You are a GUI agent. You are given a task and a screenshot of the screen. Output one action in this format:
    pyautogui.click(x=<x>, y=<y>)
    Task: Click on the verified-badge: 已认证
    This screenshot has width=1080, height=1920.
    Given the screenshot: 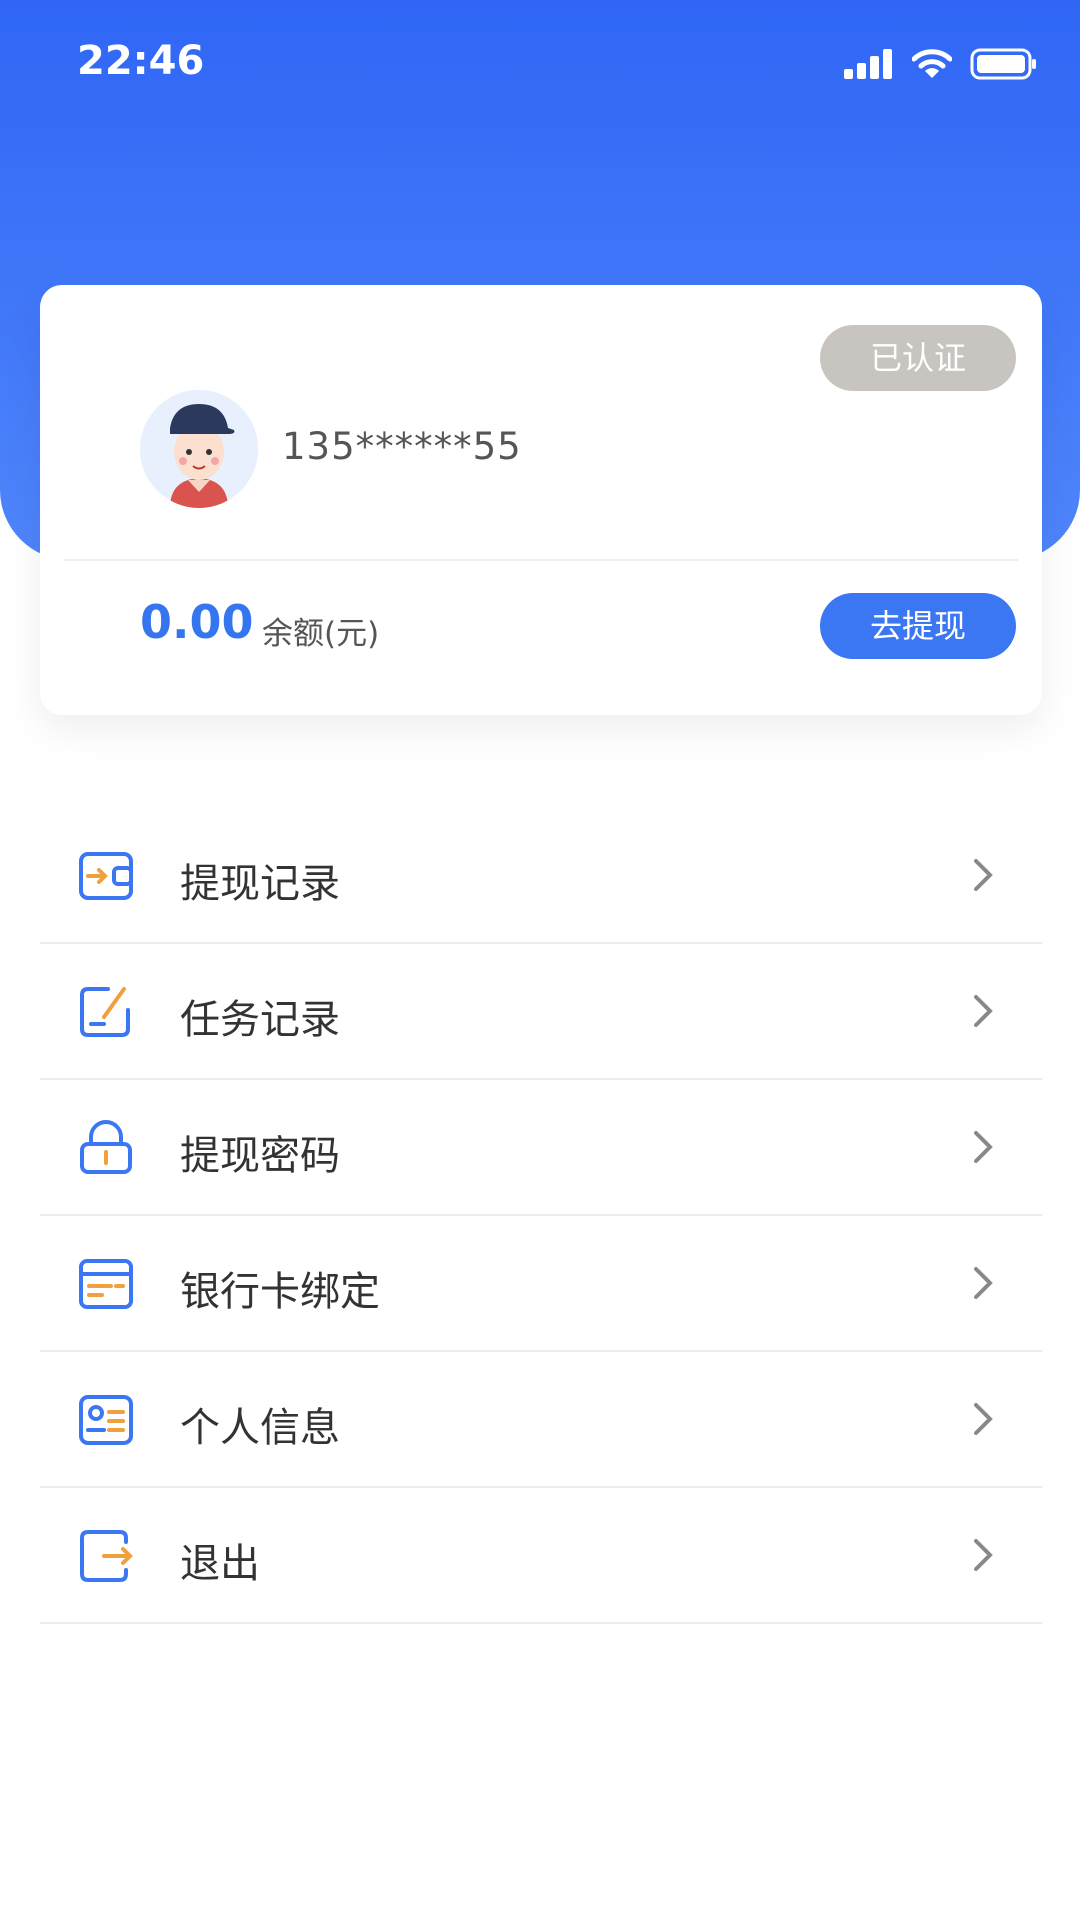 What is the action you would take?
    pyautogui.click(x=918, y=358)
    